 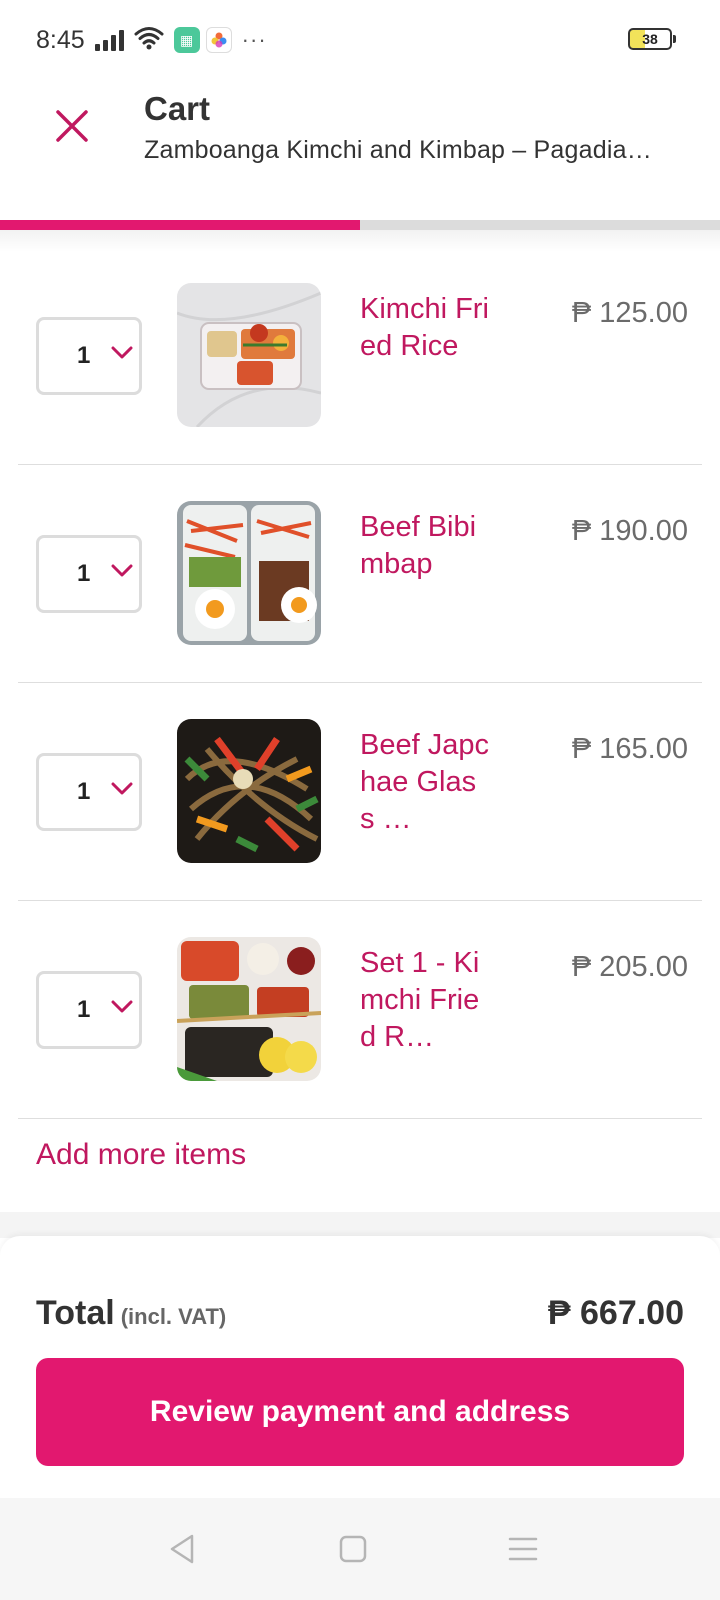 I want to click on item-price: ₱ 165.00, so click(x=629, y=749).